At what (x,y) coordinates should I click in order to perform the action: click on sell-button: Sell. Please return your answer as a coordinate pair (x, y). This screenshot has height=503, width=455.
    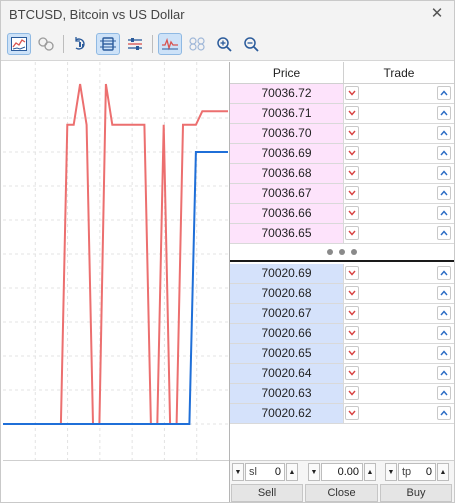
    Looking at the image, I should click on (267, 493).